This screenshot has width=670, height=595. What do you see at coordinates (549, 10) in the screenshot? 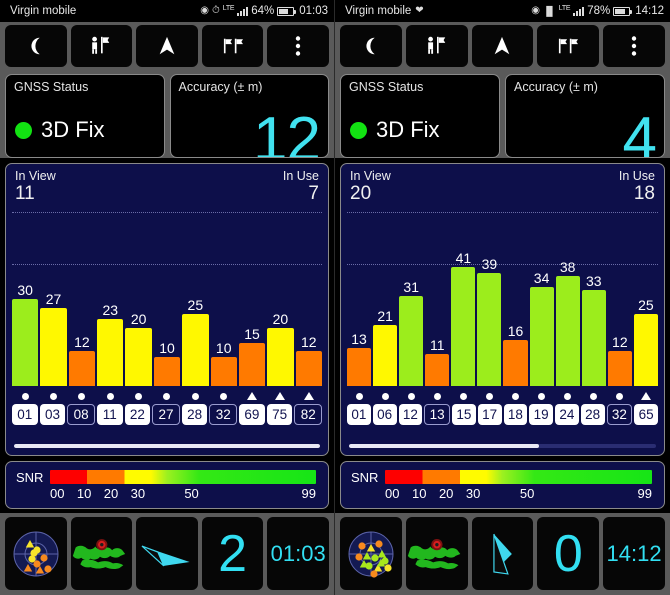
I see `vibrate-icon: ▐▌` at bounding box center [549, 10].